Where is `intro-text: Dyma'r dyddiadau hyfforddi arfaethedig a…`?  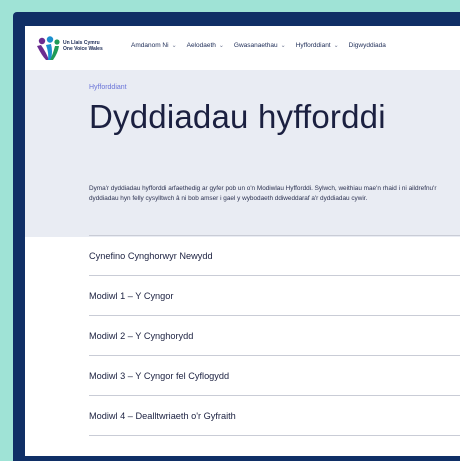
intro-text: Dyma'r dyddiadau hyfforddi arfaethedig a… is located at coordinates (263, 193).